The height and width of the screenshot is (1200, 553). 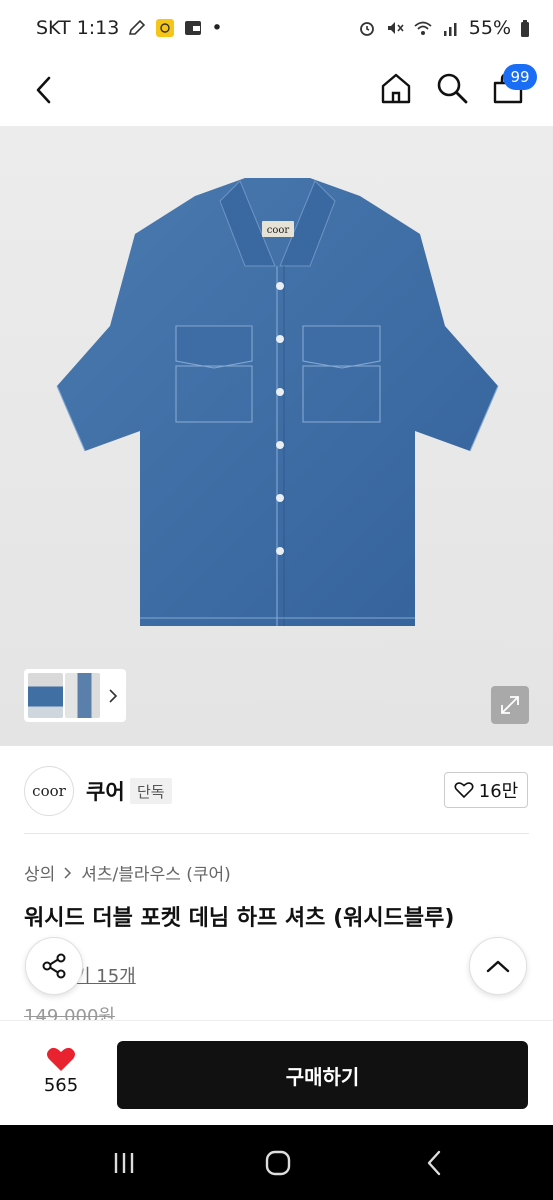 What do you see at coordinates (78, 28) in the screenshot?
I see `carrier-time: SKT 1:13` at bounding box center [78, 28].